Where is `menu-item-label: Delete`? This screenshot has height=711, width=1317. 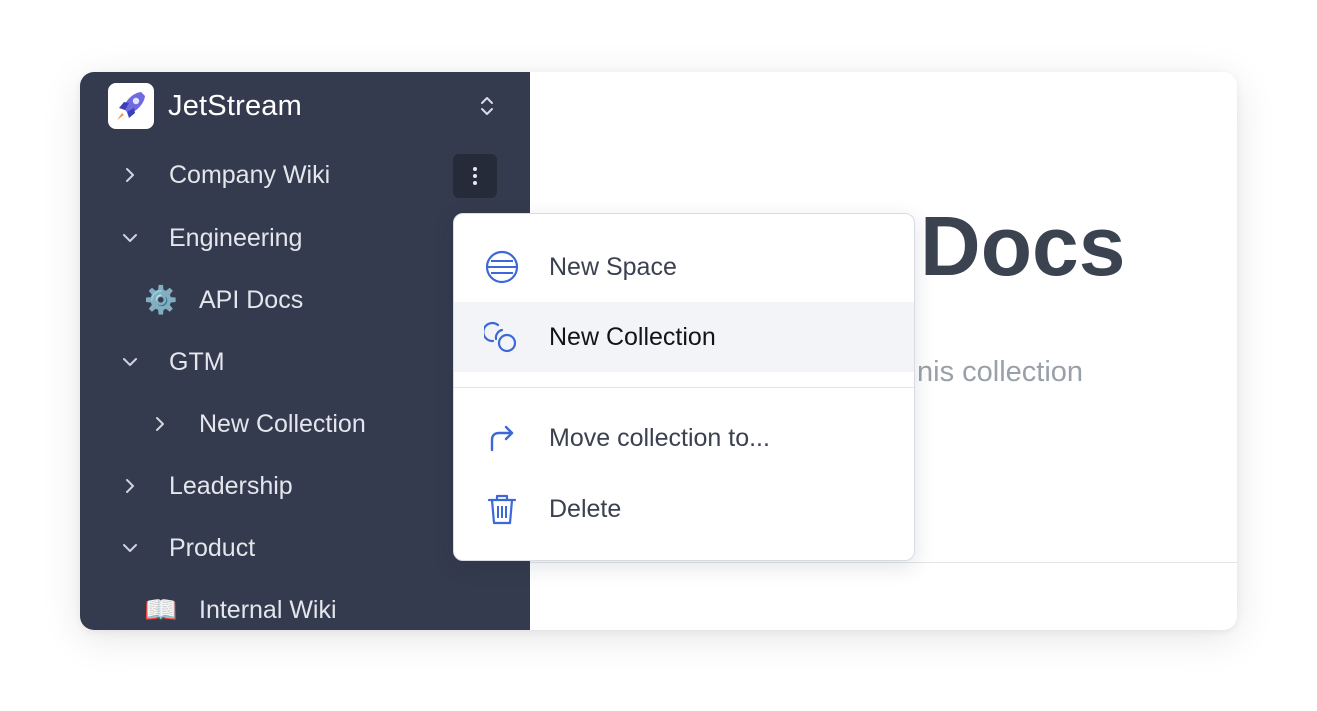 menu-item-label: Delete is located at coordinates (585, 508).